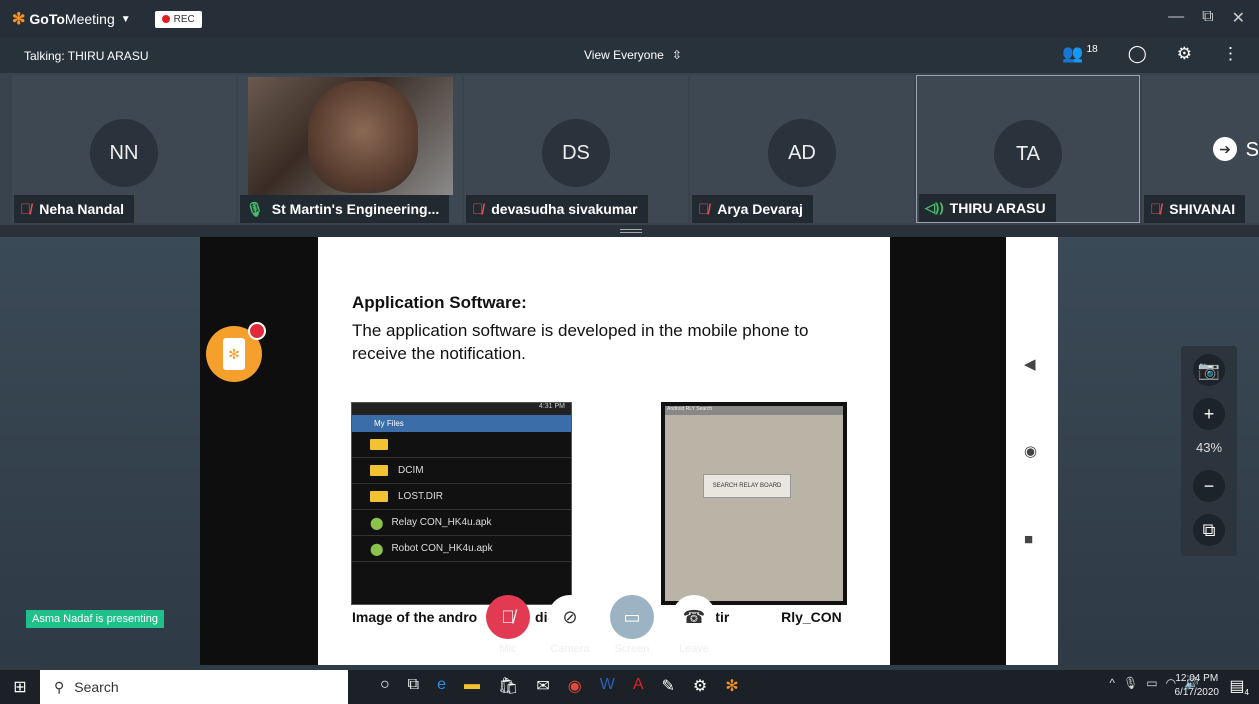 The height and width of the screenshot is (704, 1259). What do you see at coordinates (20, 687) in the screenshot?
I see `windows-start-icon: ⊞` at bounding box center [20, 687].